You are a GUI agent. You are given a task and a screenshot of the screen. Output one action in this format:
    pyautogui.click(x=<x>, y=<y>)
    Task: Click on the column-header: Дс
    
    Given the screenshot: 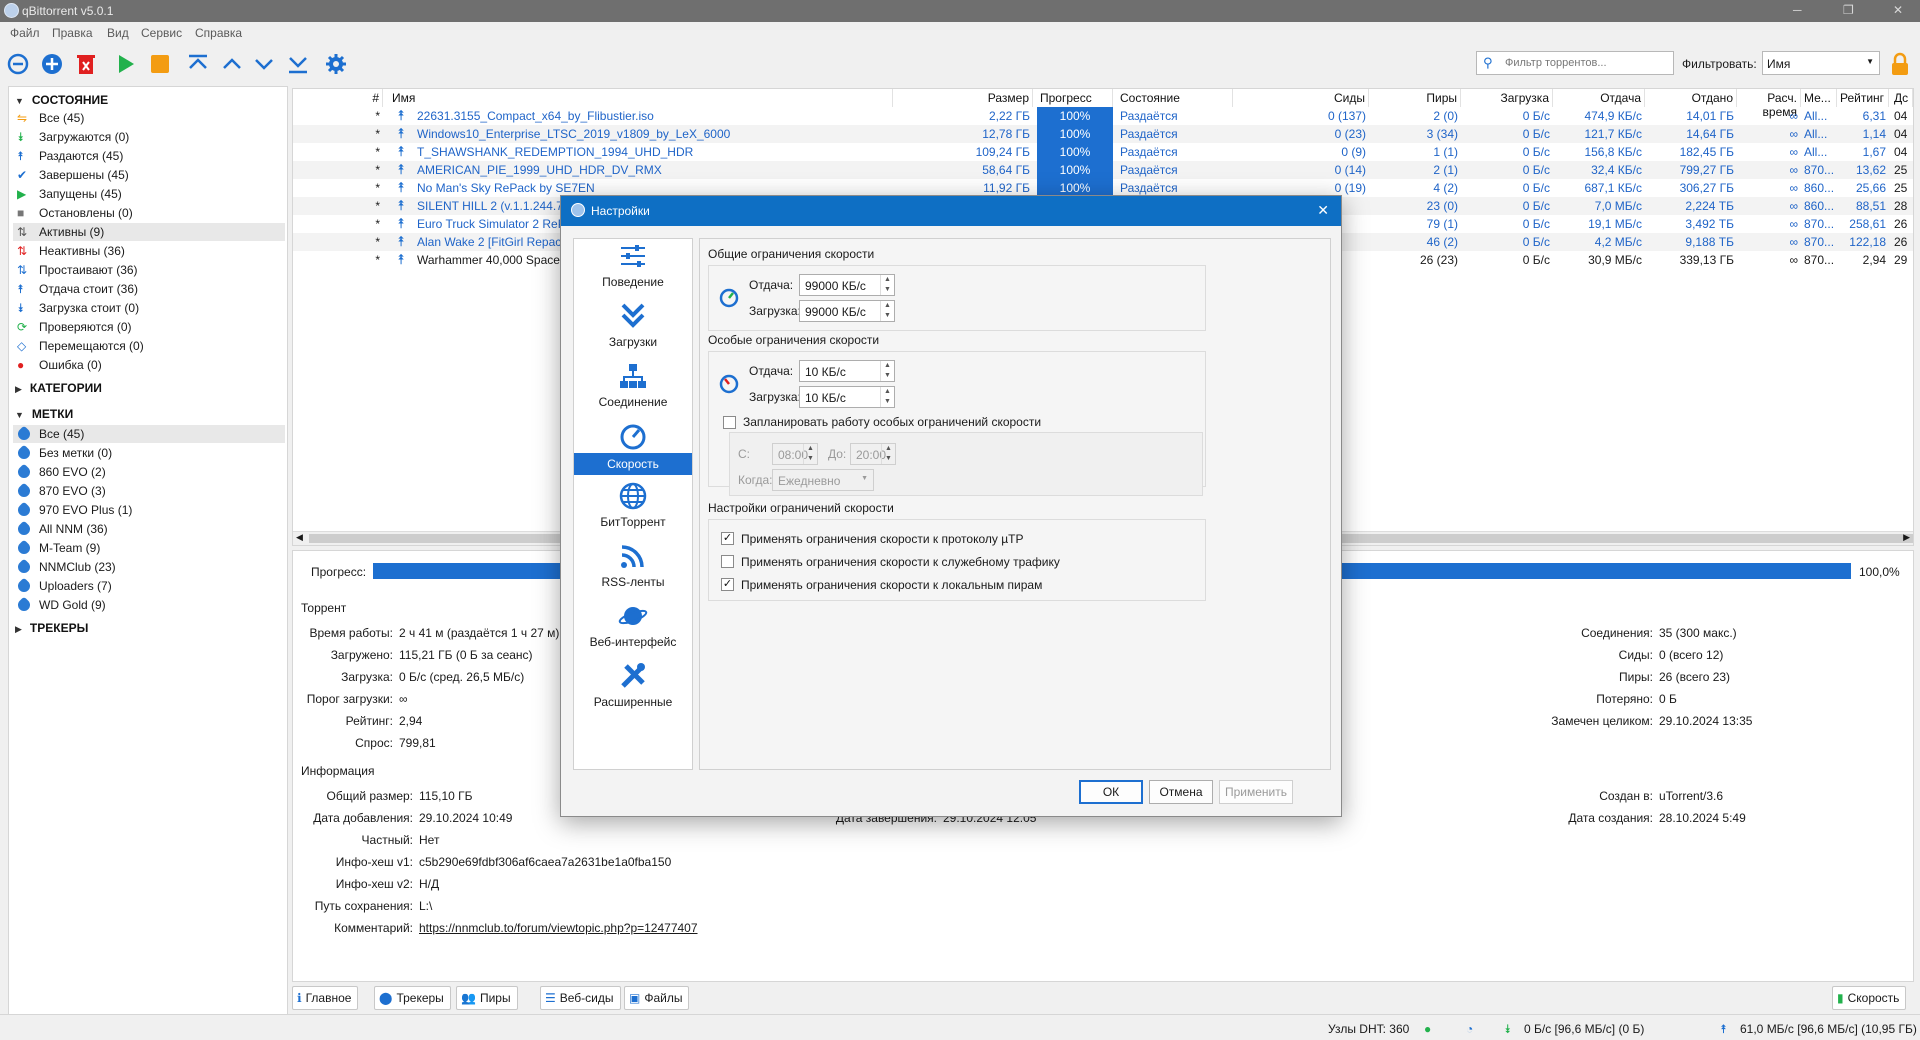 What is the action you would take?
    pyautogui.click(x=1902, y=98)
    